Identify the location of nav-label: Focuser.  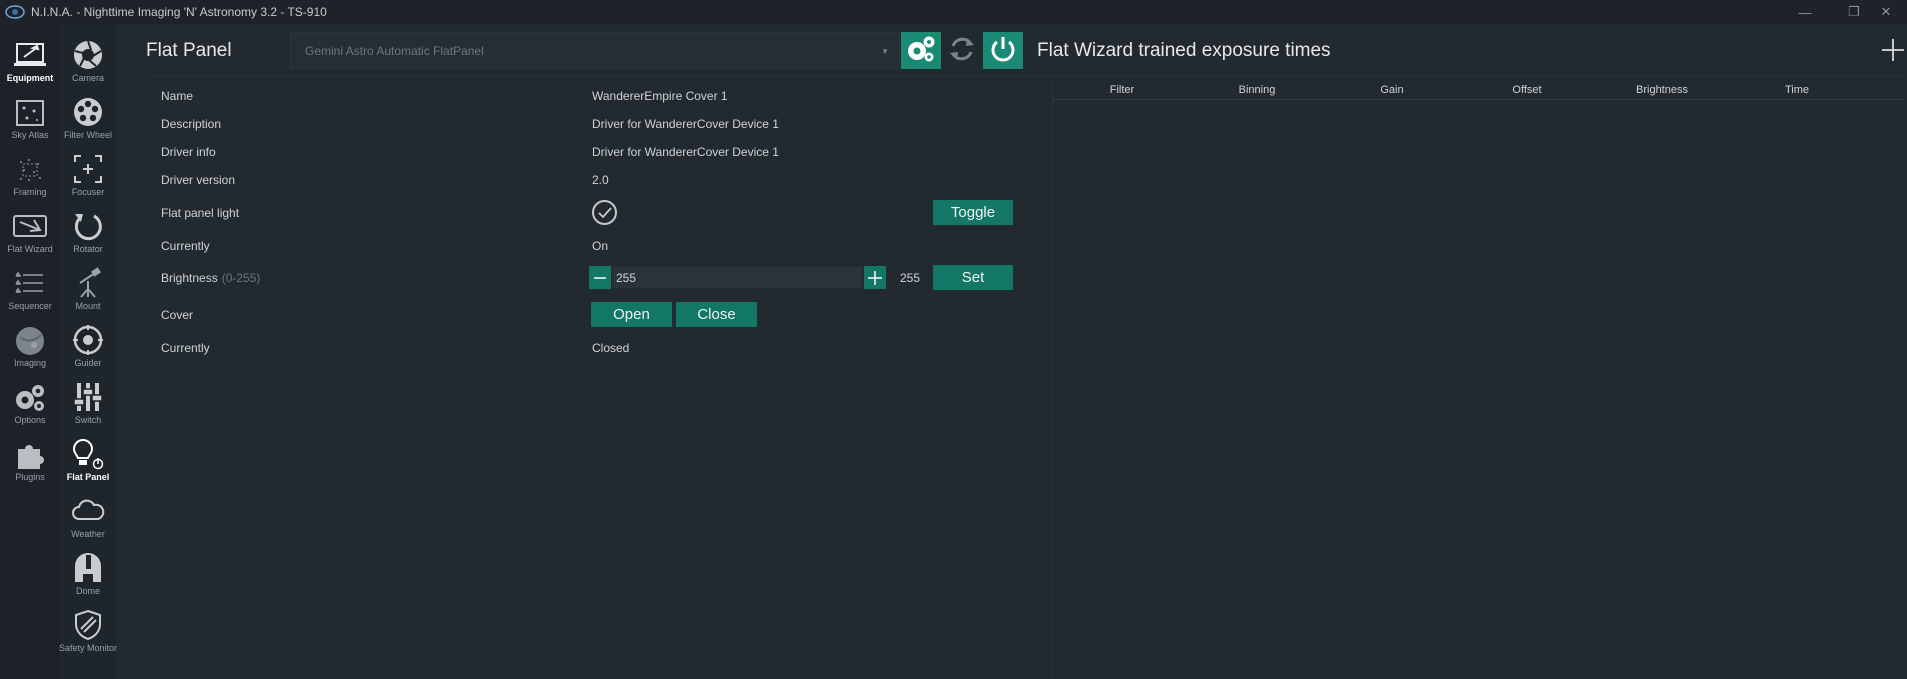
(88, 192).